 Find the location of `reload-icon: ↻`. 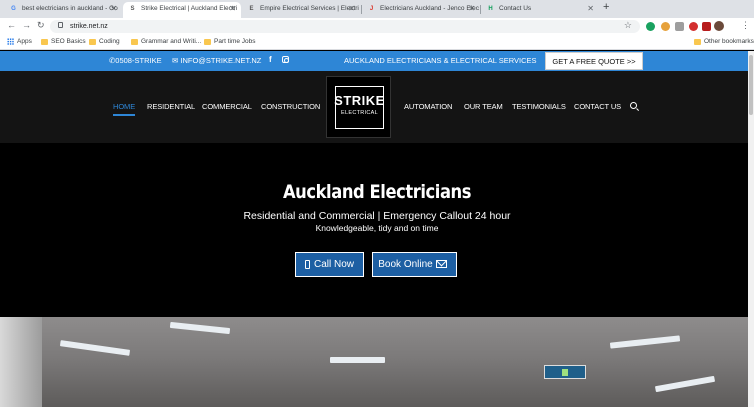

reload-icon: ↻ is located at coordinates (41, 25).